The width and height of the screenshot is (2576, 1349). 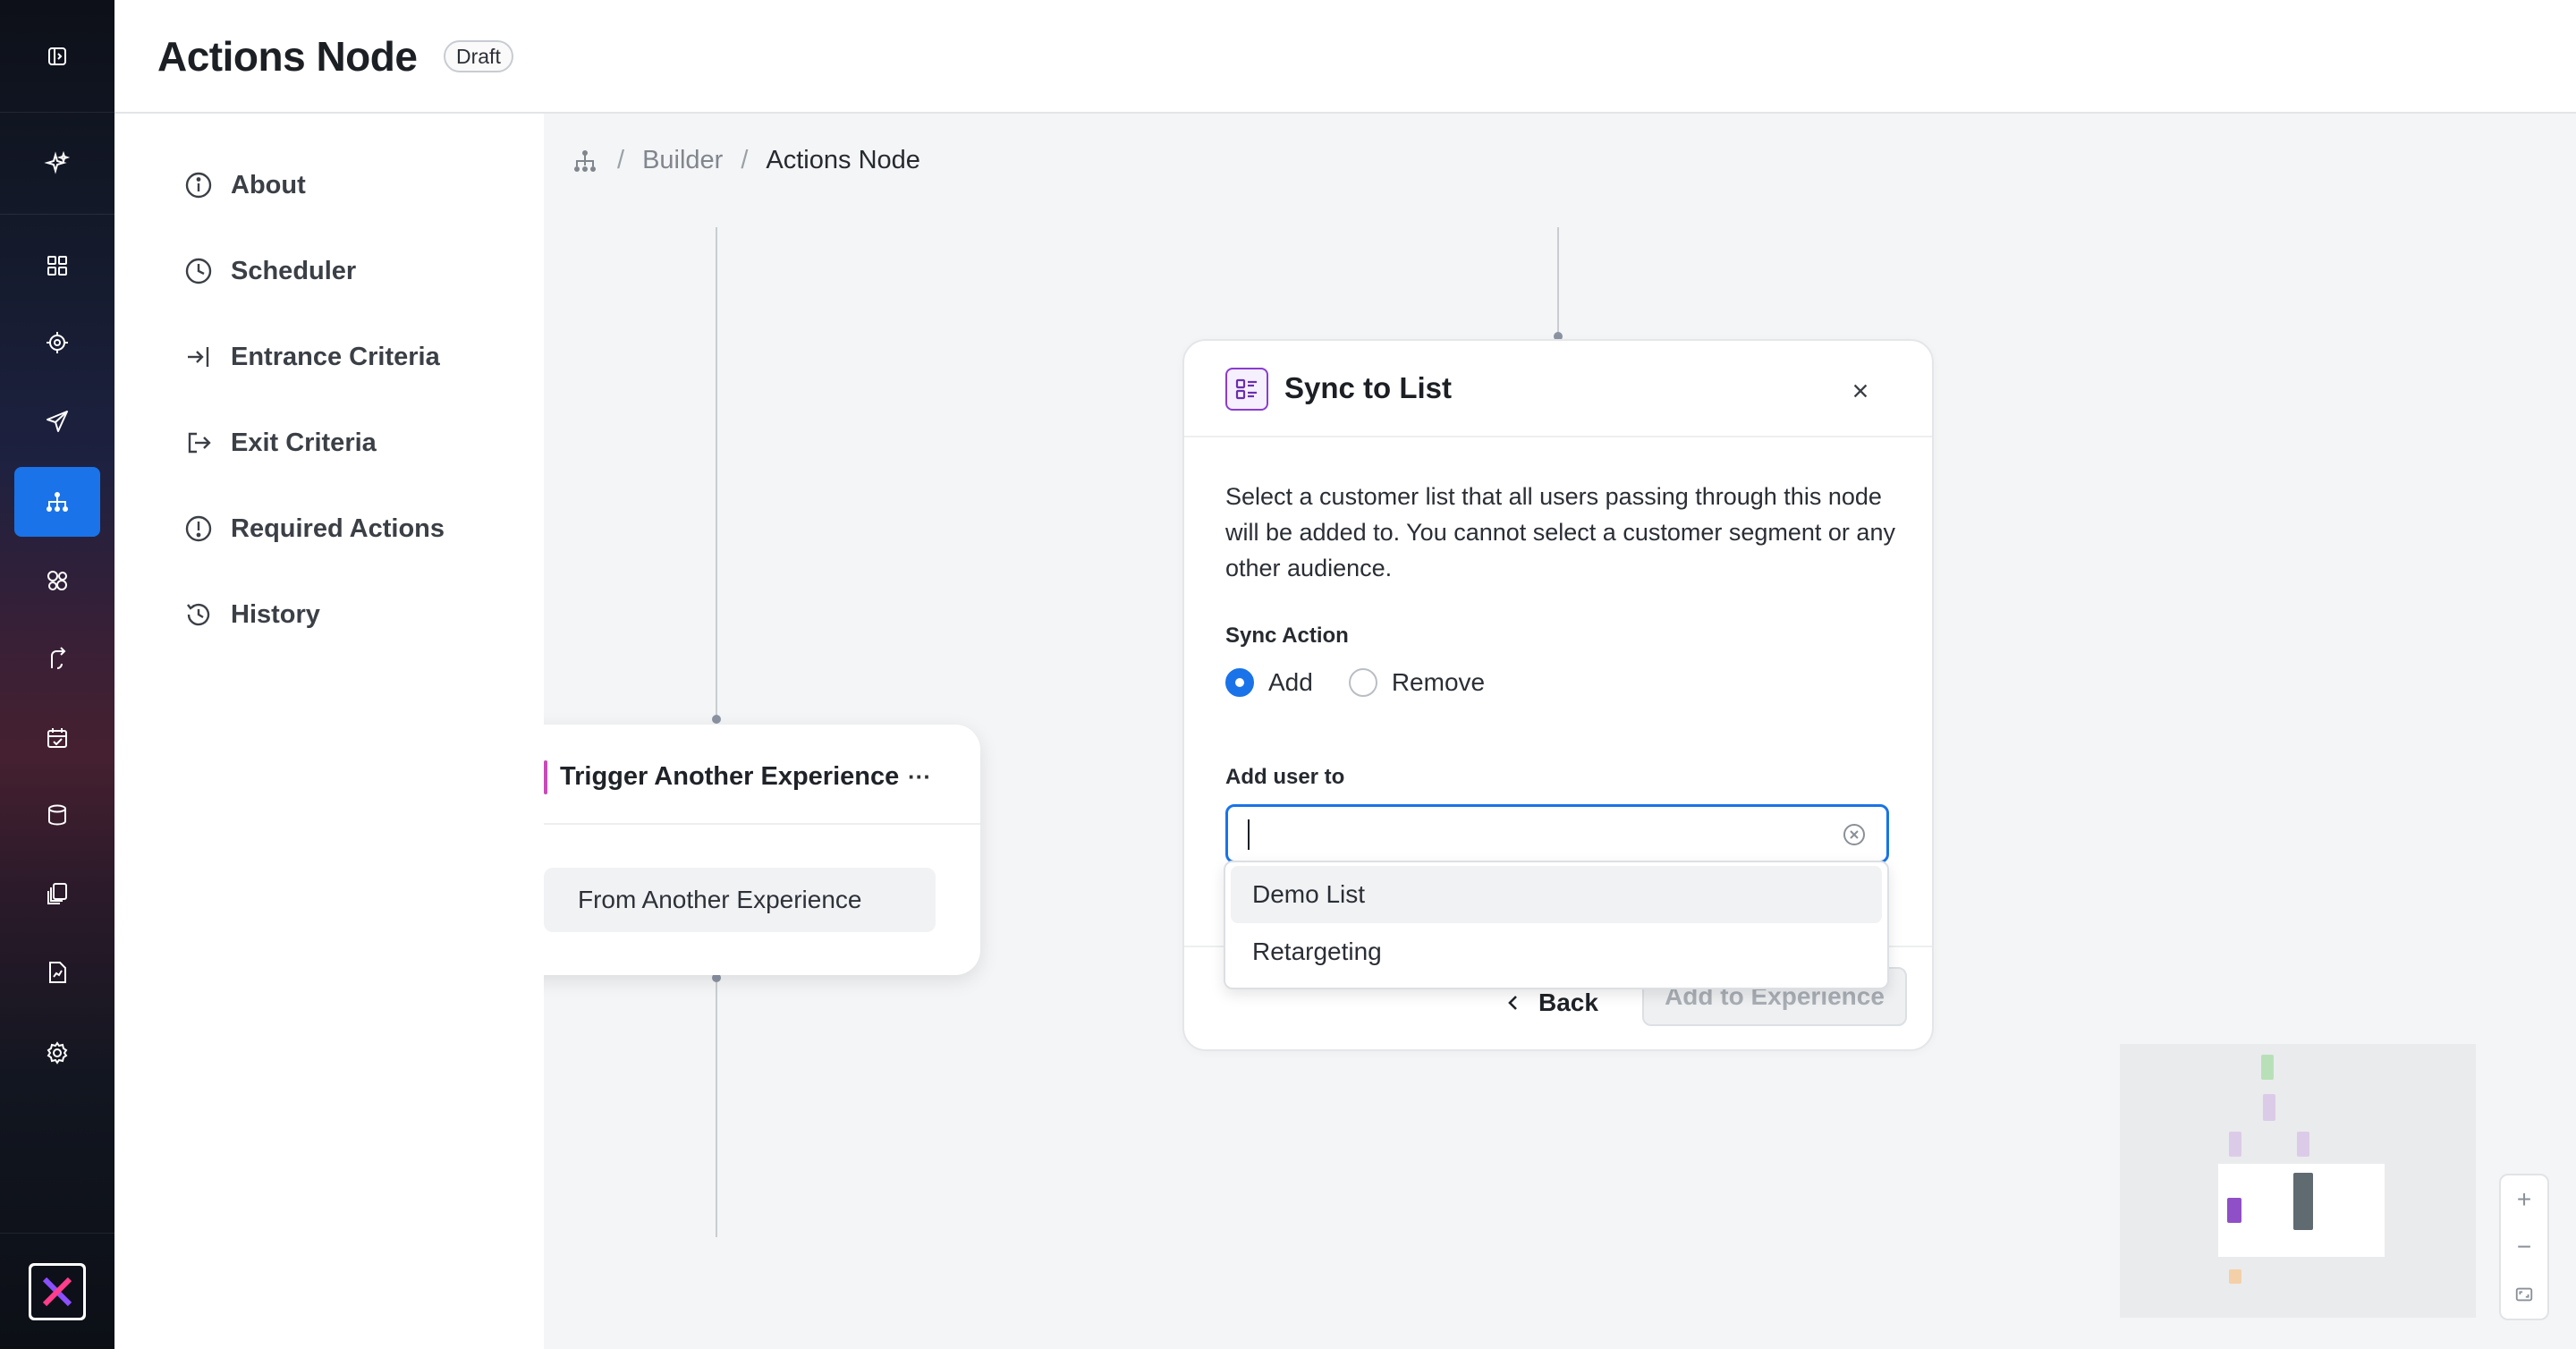 What do you see at coordinates (279, 443) in the screenshot?
I see `nav-item-exit-criteria: Exit Criteria` at bounding box center [279, 443].